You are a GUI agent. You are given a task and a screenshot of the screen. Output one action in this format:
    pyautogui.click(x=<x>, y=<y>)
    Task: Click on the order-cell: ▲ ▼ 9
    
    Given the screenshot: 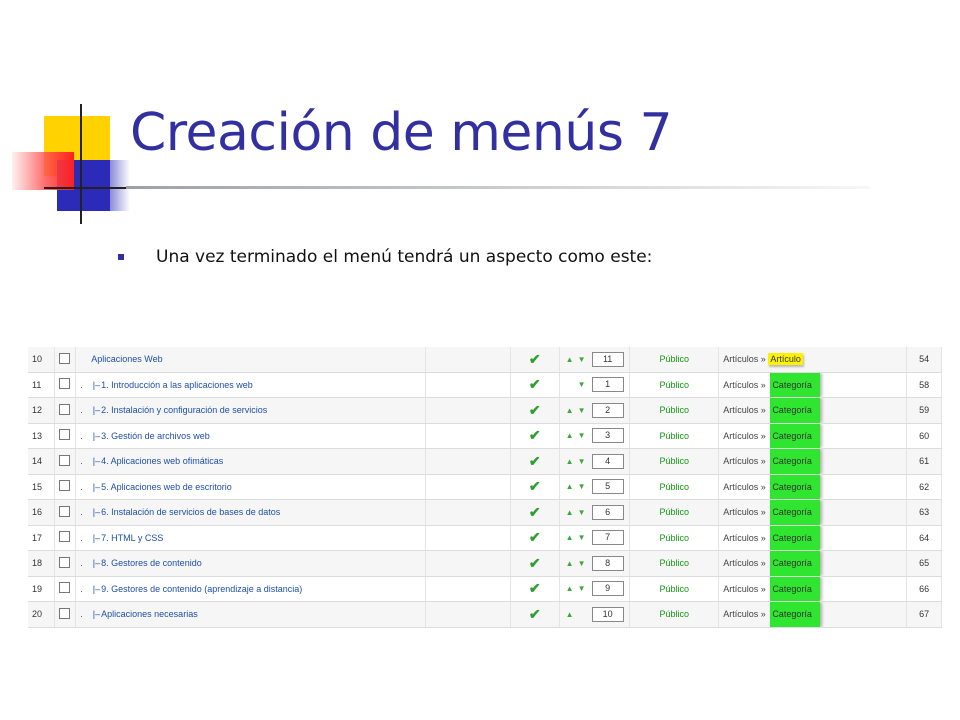 What is the action you would take?
    pyautogui.click(x=595, y=589)
    